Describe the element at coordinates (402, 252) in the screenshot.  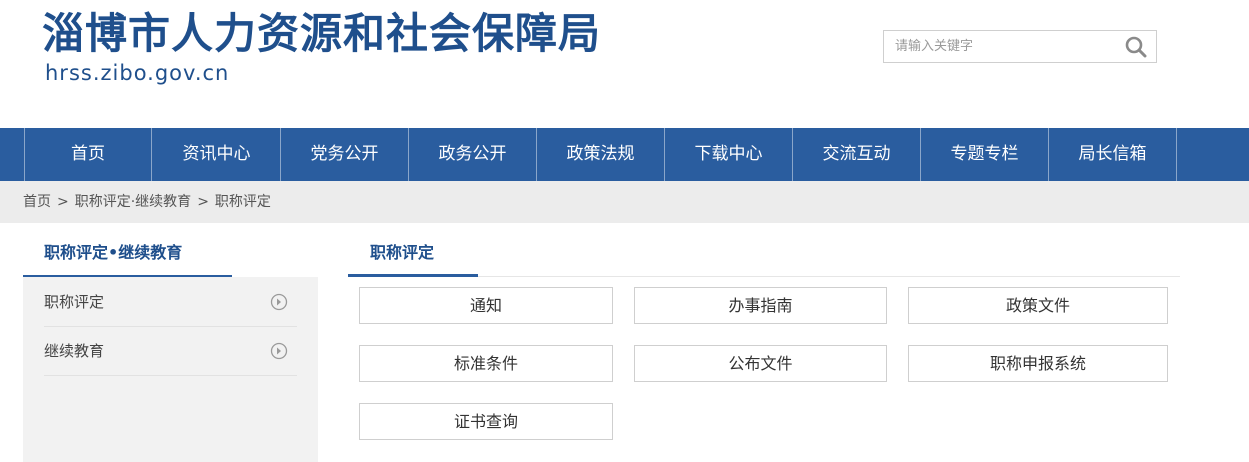
I see `main-title: 职称评定` at that location.